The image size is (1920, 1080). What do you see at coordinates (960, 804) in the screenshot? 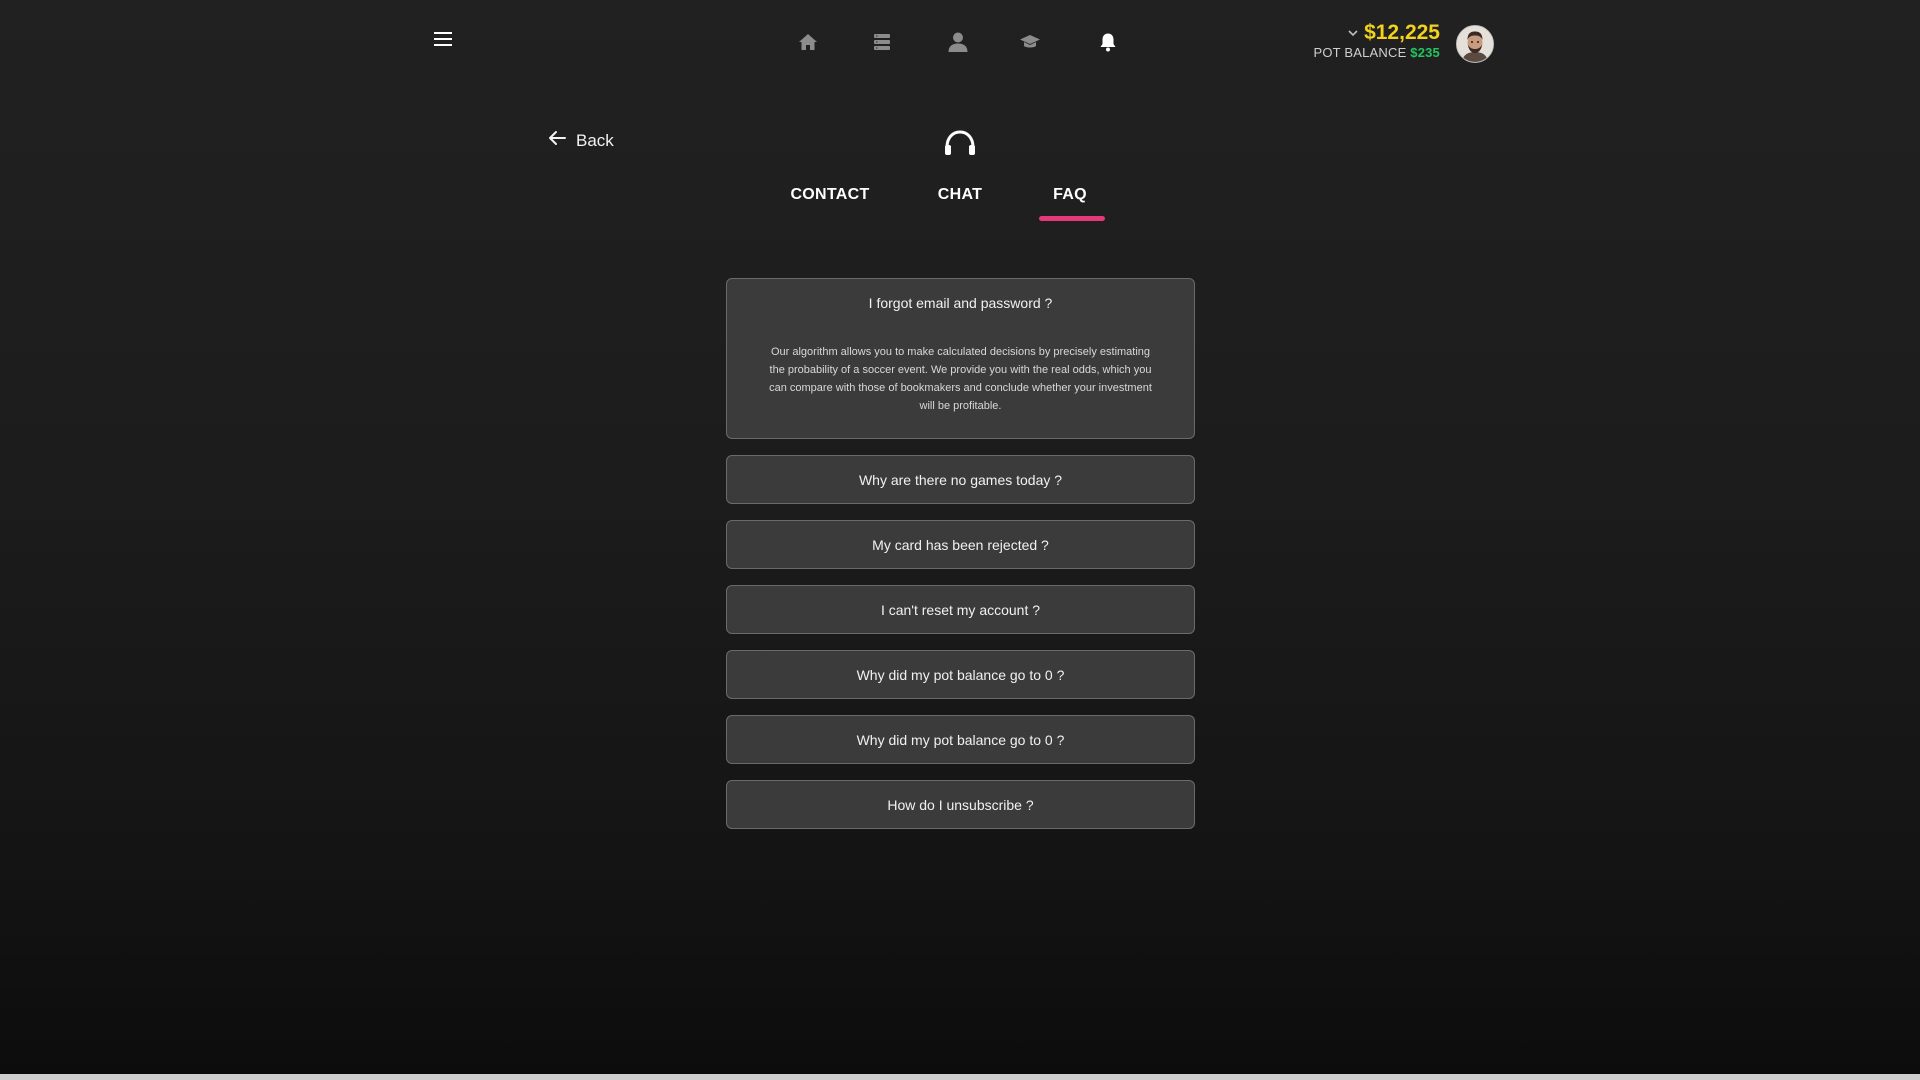
I see `faq-item: How do I unsubscribe ?` at bounding box center [960, 804].